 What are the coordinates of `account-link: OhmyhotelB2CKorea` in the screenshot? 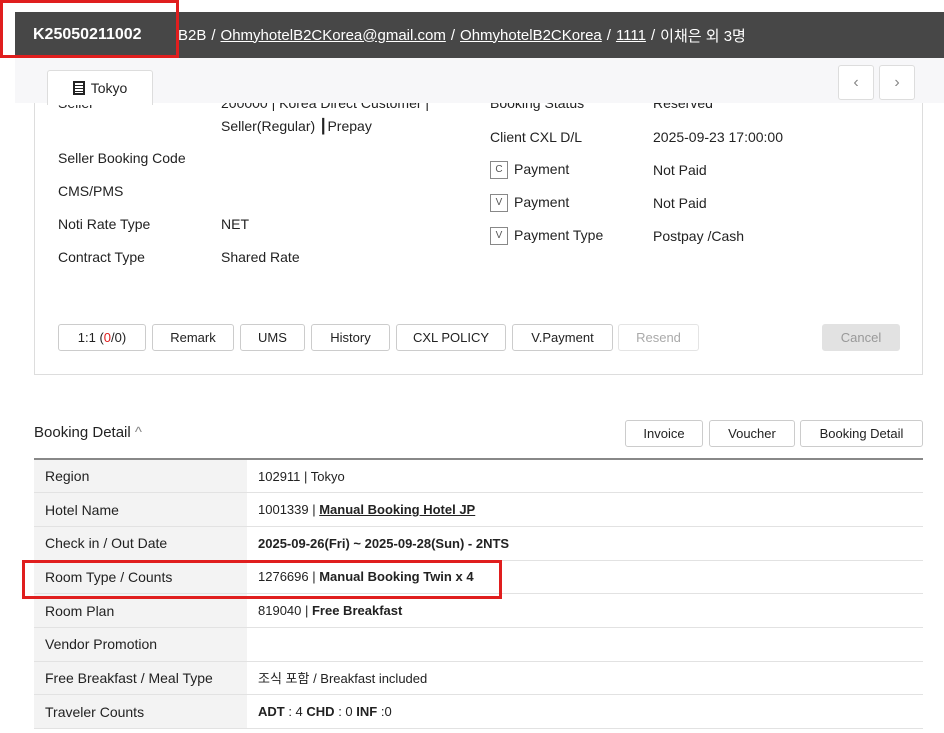 It's located at (531, 35).